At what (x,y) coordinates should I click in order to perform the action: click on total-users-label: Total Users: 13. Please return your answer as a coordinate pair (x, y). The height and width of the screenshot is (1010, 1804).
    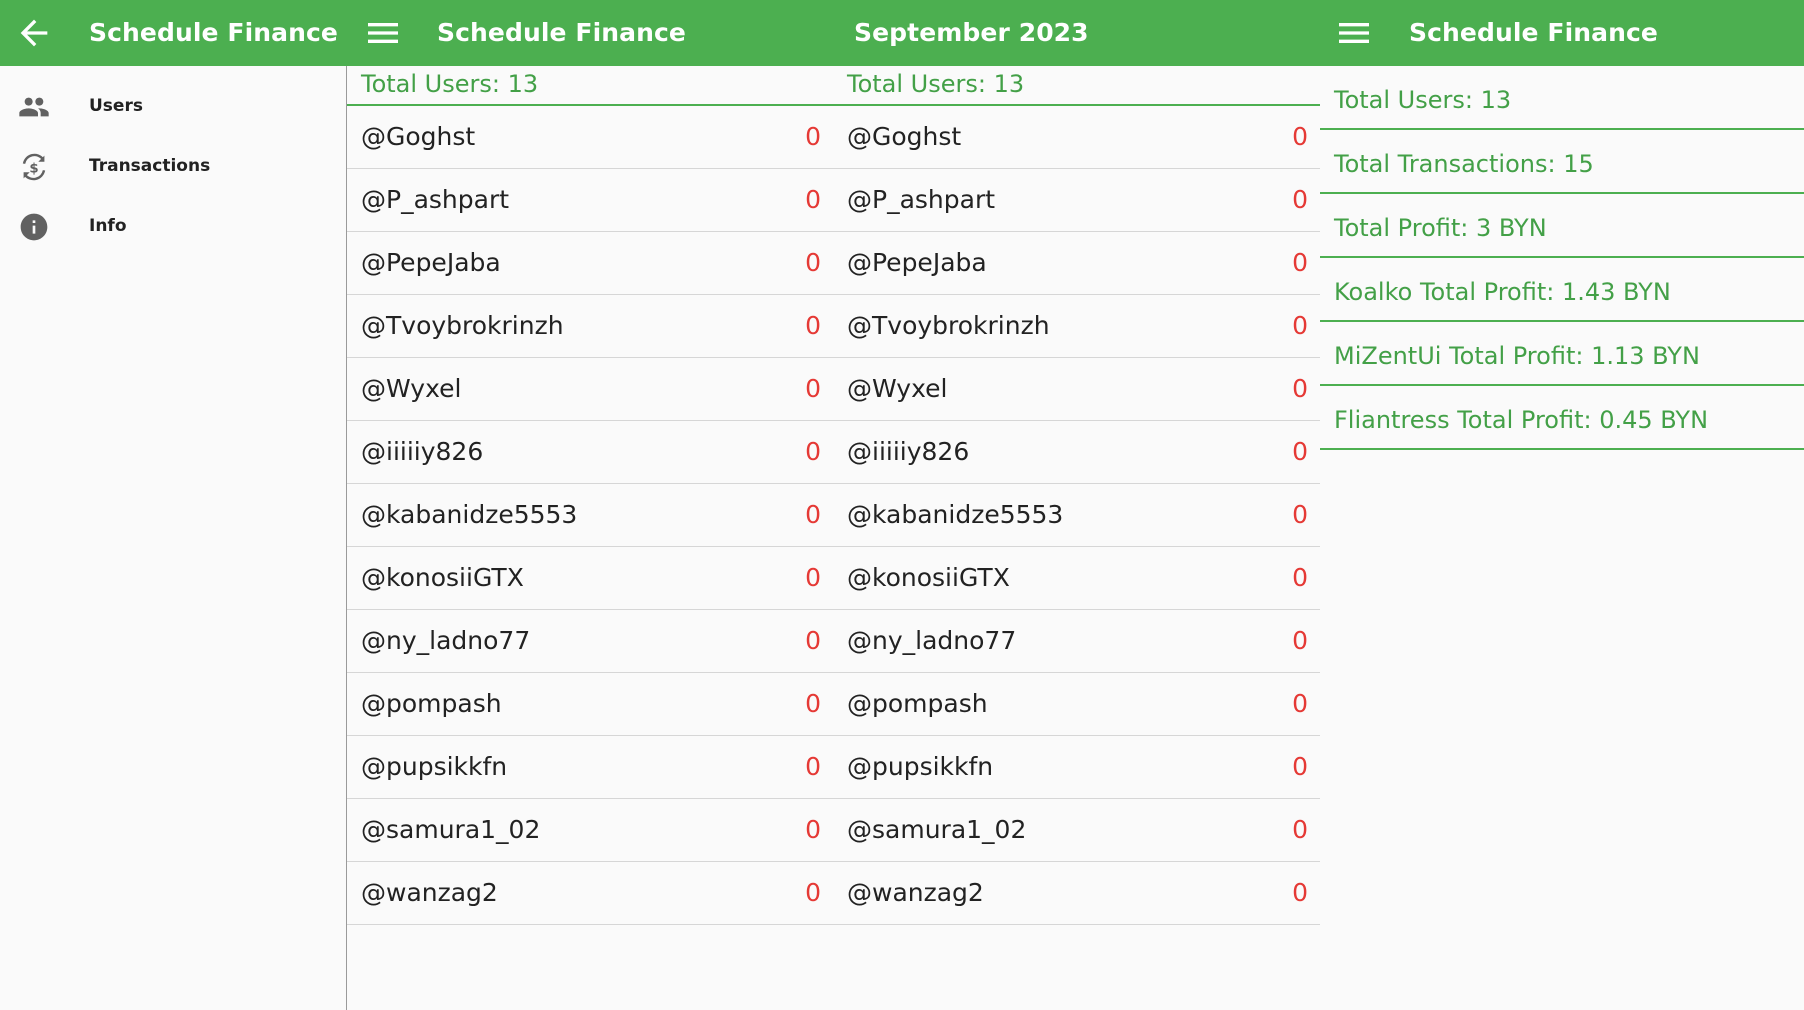
    Looking at the image, I should click on (936, 84).